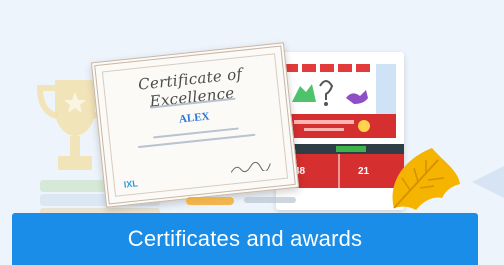  What do you see at coordinates (488, 182) in the screenshot?
I see `chevron-right-icon` at bounding box center [488, 182].